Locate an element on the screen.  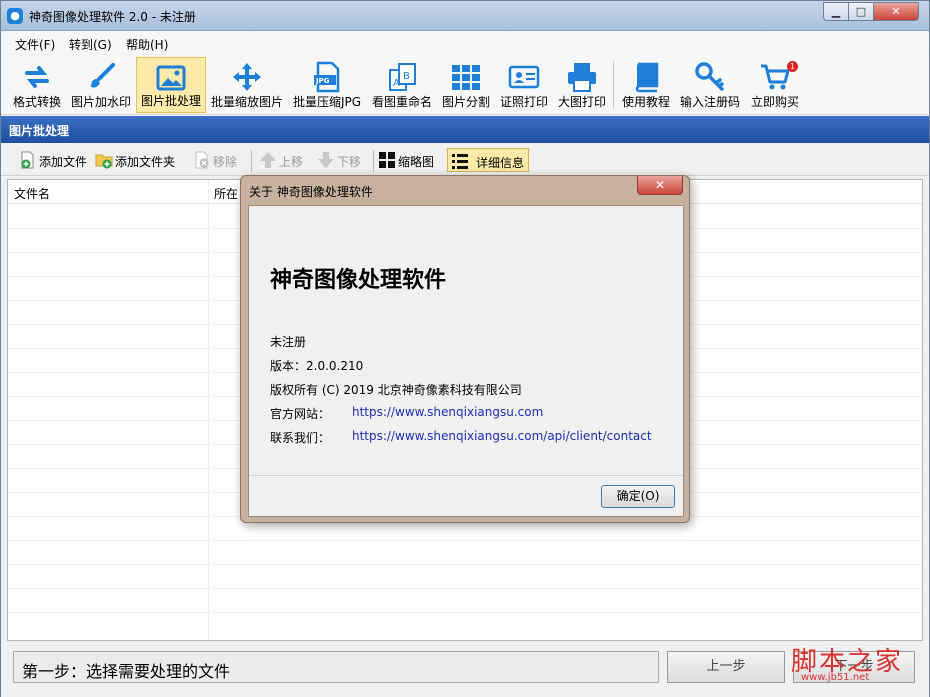
tool-compress-jpg: JPG 批量压缩JPG is located at coordinates (327, 85).